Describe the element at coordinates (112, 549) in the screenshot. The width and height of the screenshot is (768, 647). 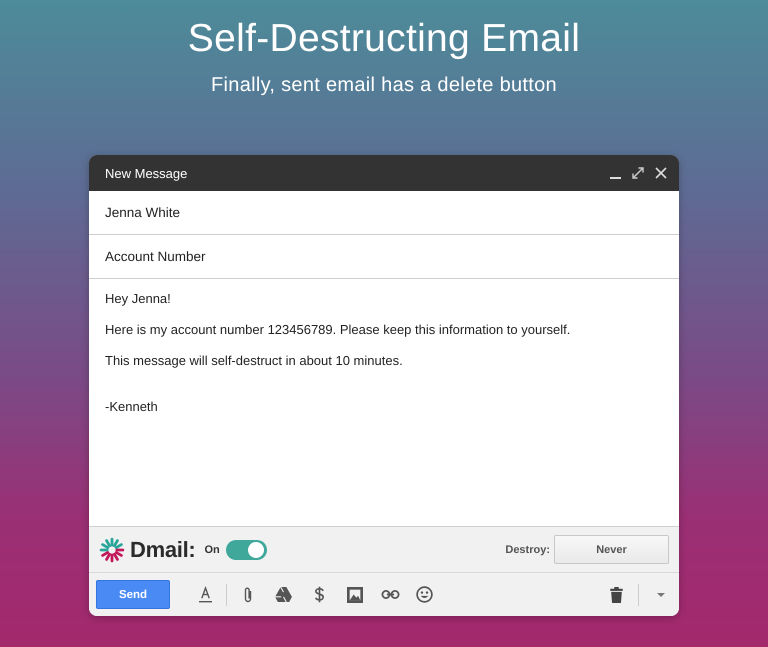
I see `dmail-logo-icon` at that location.